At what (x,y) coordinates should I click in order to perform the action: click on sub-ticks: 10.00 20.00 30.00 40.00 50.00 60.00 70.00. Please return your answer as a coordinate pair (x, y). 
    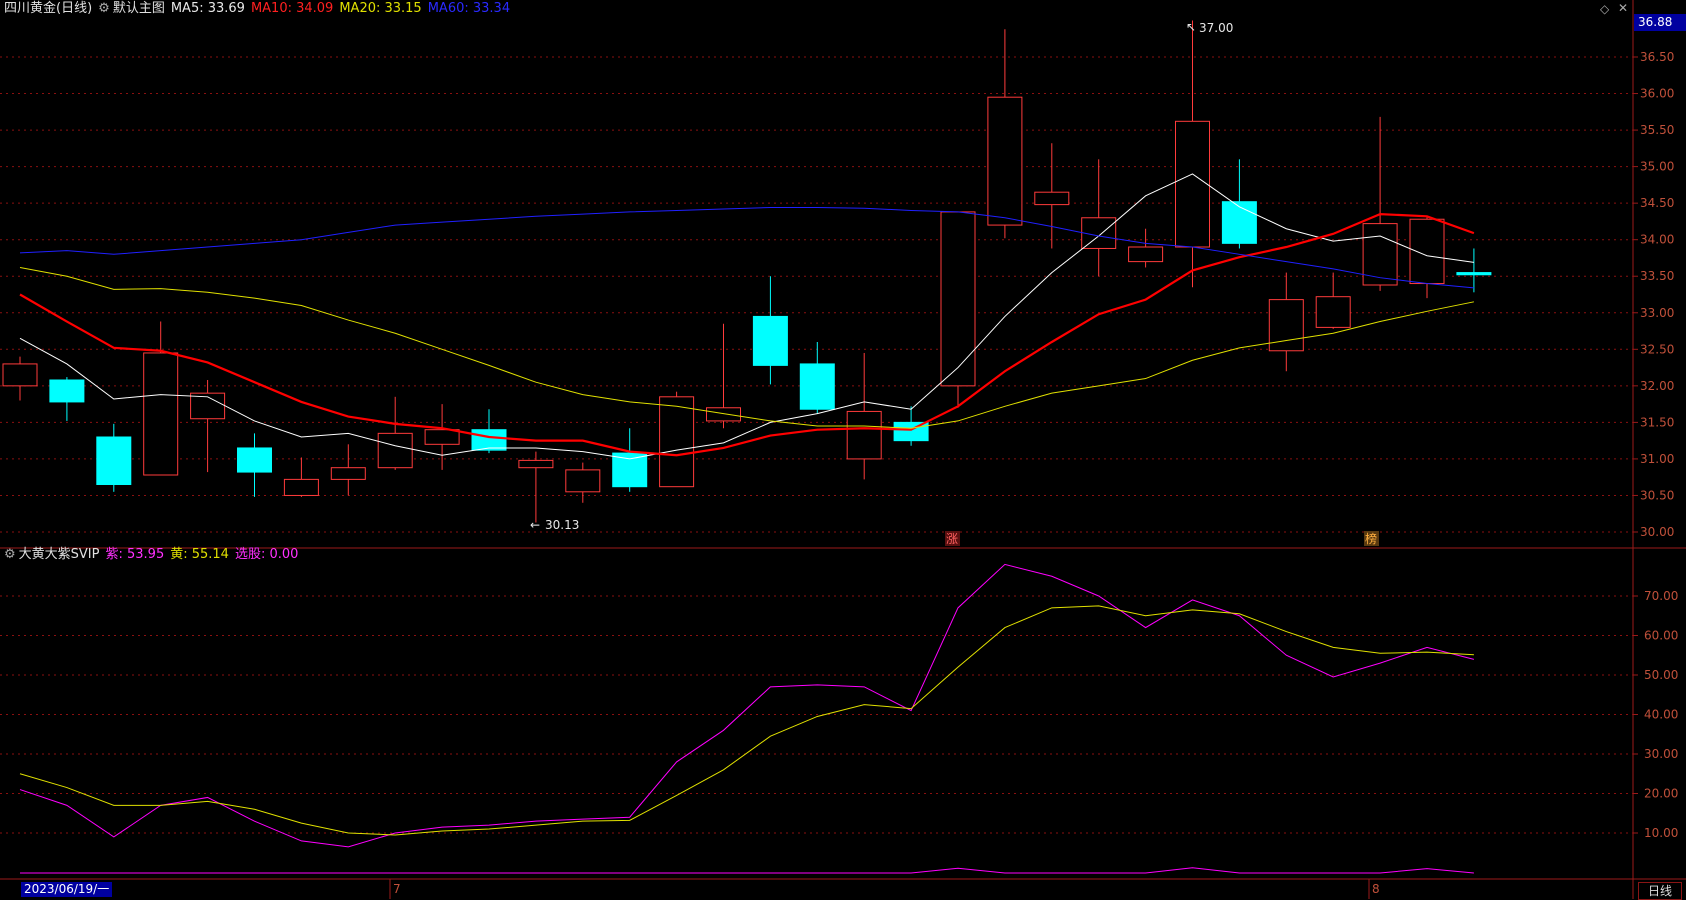
    Looking at the image, I should click on (1655, 714).